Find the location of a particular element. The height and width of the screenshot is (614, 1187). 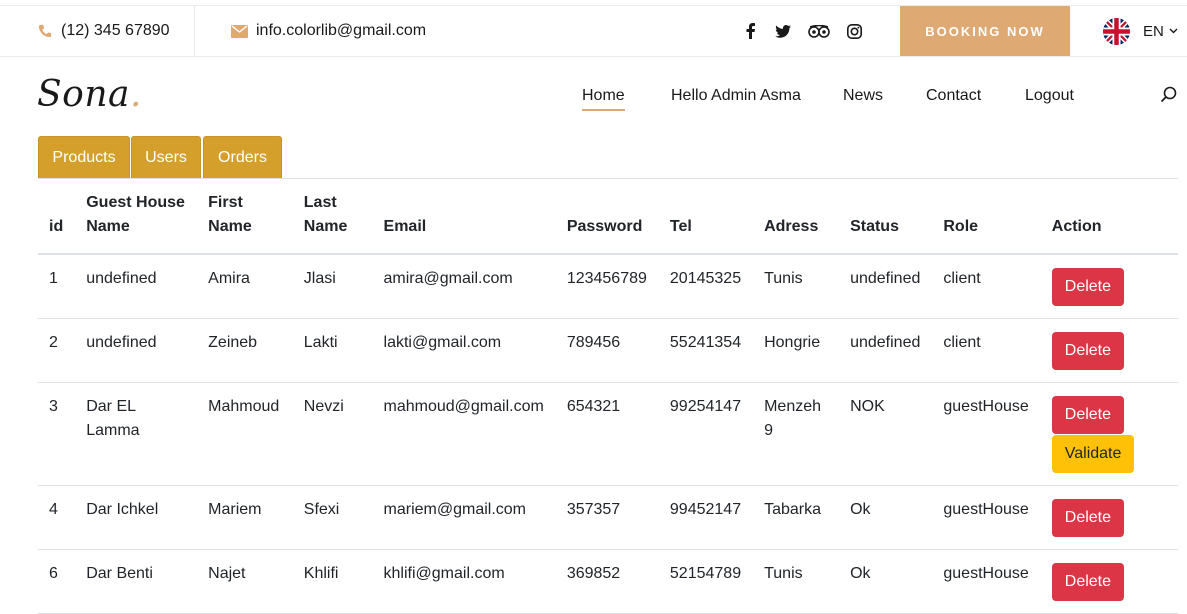

cell-tel: 20145325 is located at coordinates (706, 286).